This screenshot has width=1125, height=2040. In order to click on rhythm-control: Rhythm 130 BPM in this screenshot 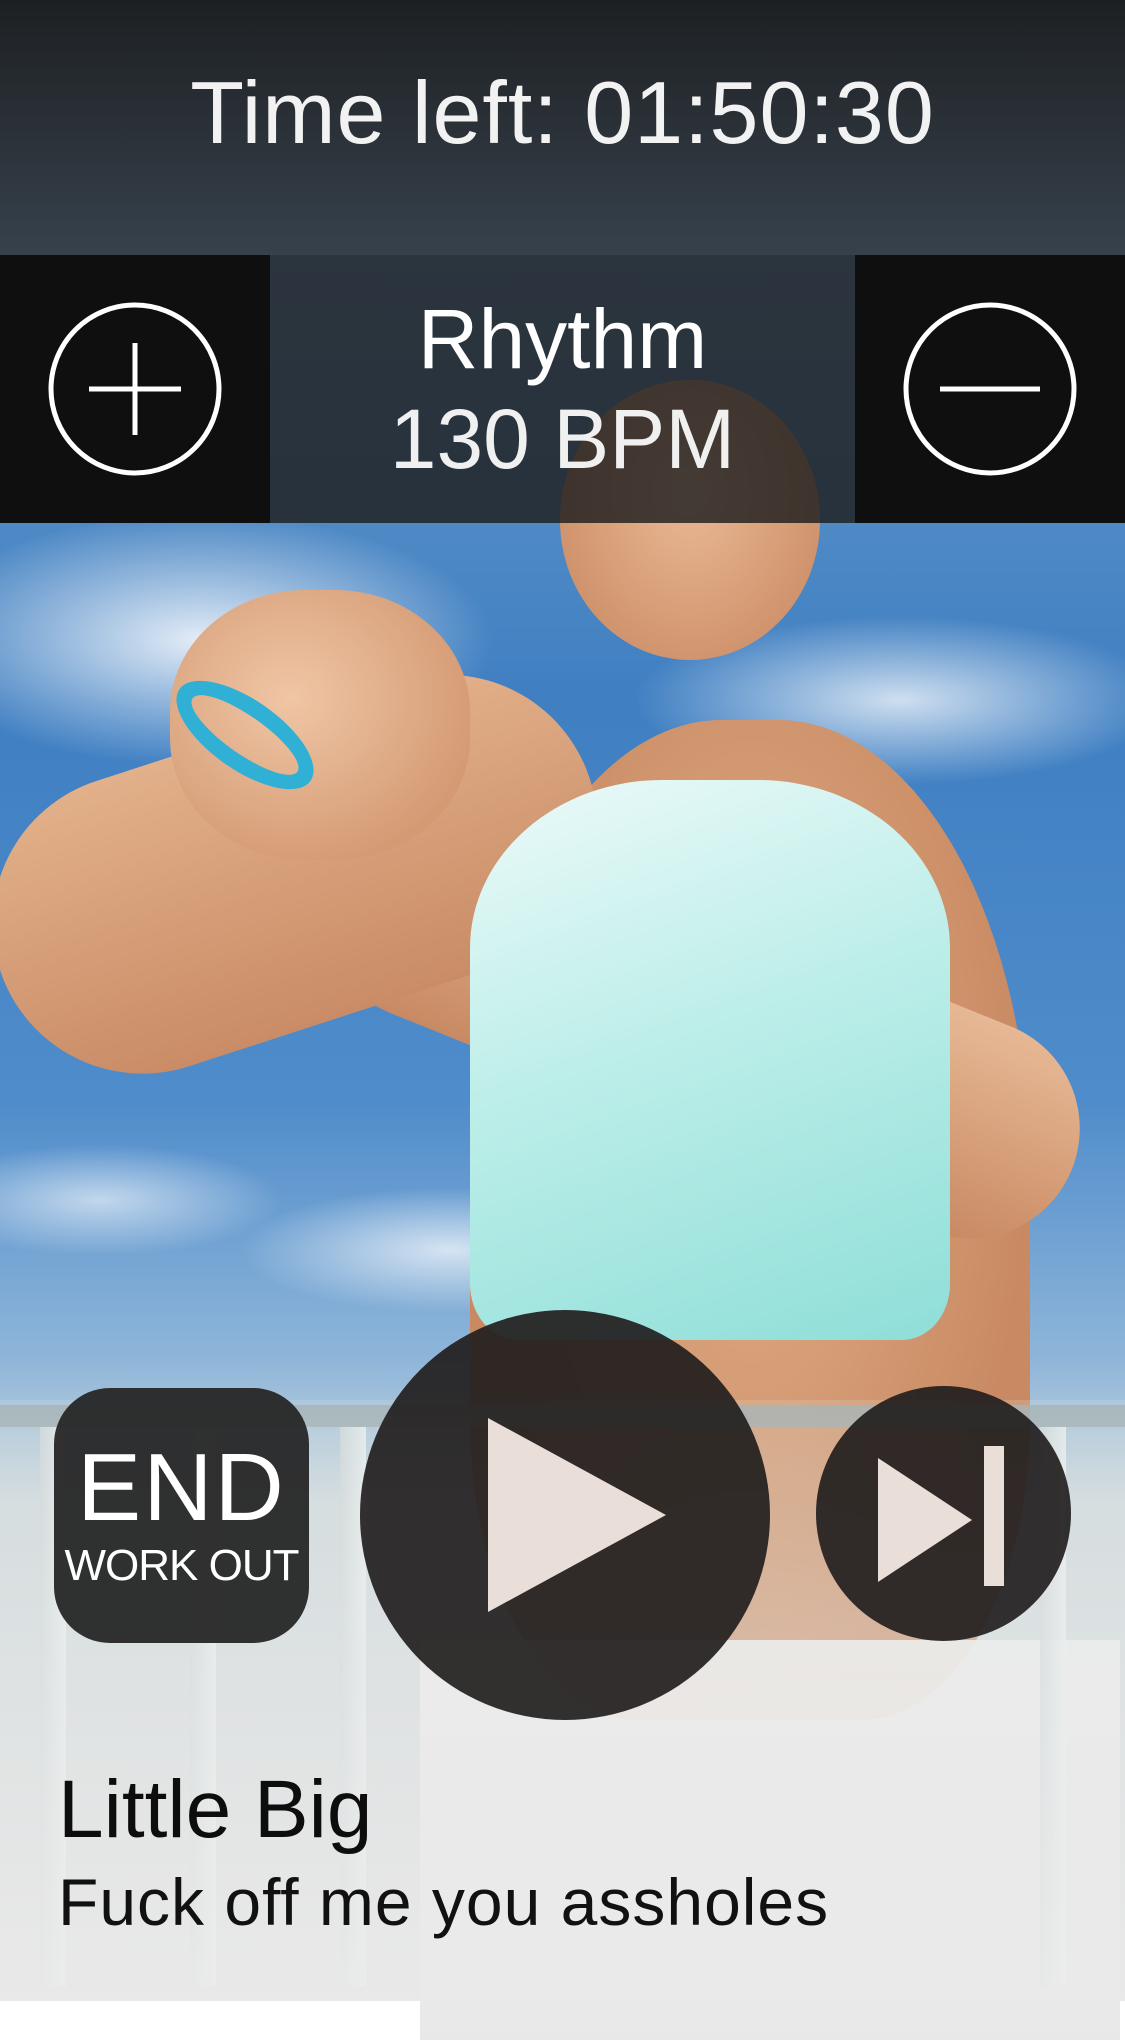, I will do `click(562, 389)`.